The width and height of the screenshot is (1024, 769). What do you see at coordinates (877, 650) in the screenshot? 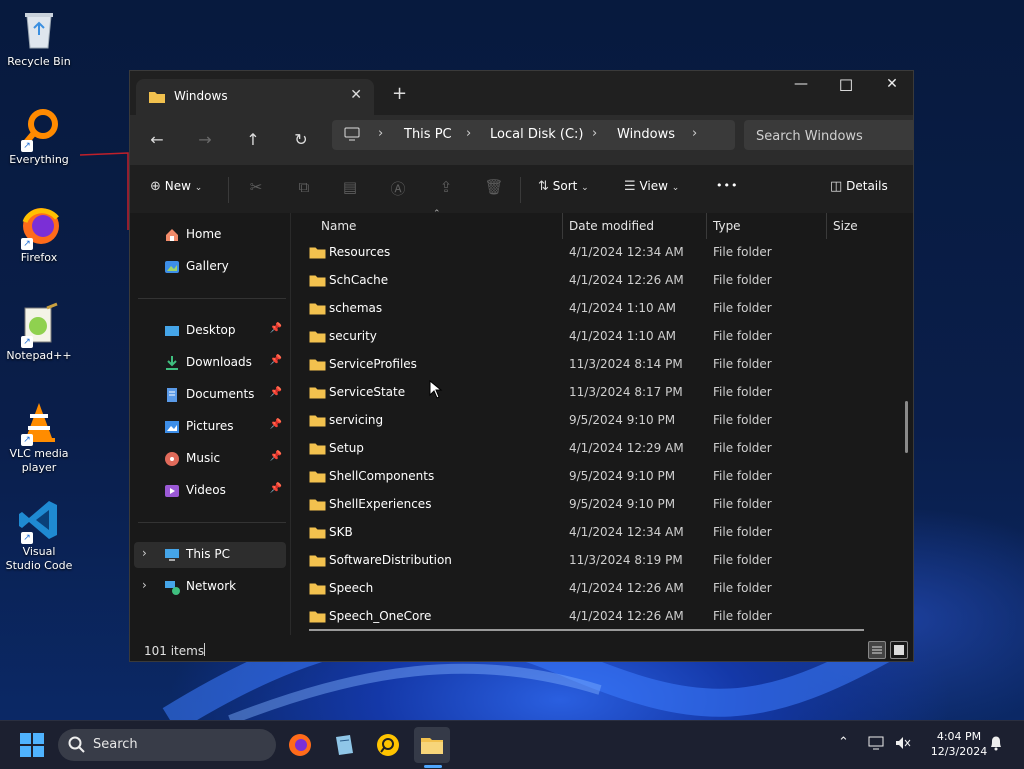
I see `details-view-button` at bounding box center [877, 650].